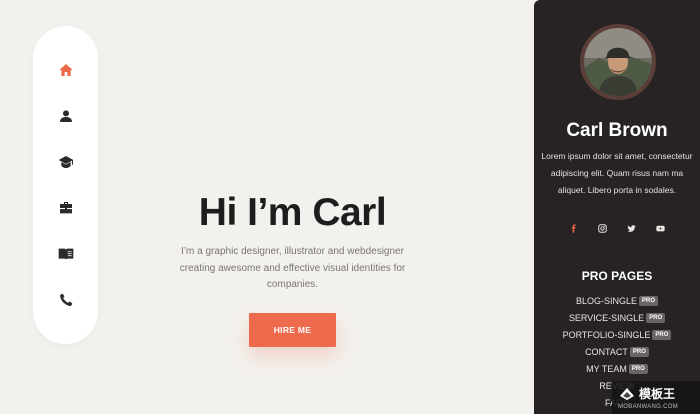 This screenshot has width=700, height=414. Describe the element at coordinates (617, 130) in the screenshot. I see `profile-name: Carl Brown` at that location.